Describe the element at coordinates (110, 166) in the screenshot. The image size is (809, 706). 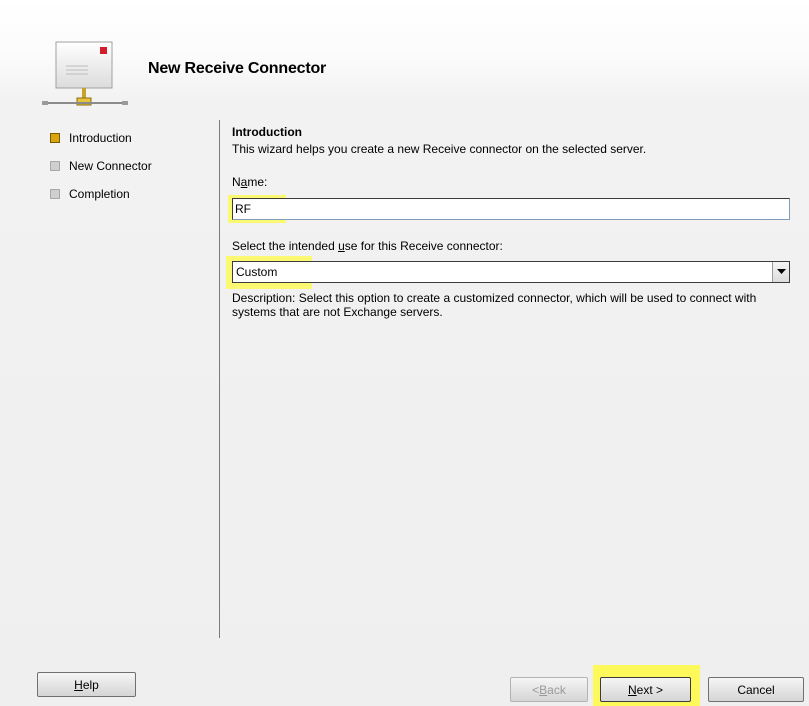
I see `step-label: New Connector` at that location.